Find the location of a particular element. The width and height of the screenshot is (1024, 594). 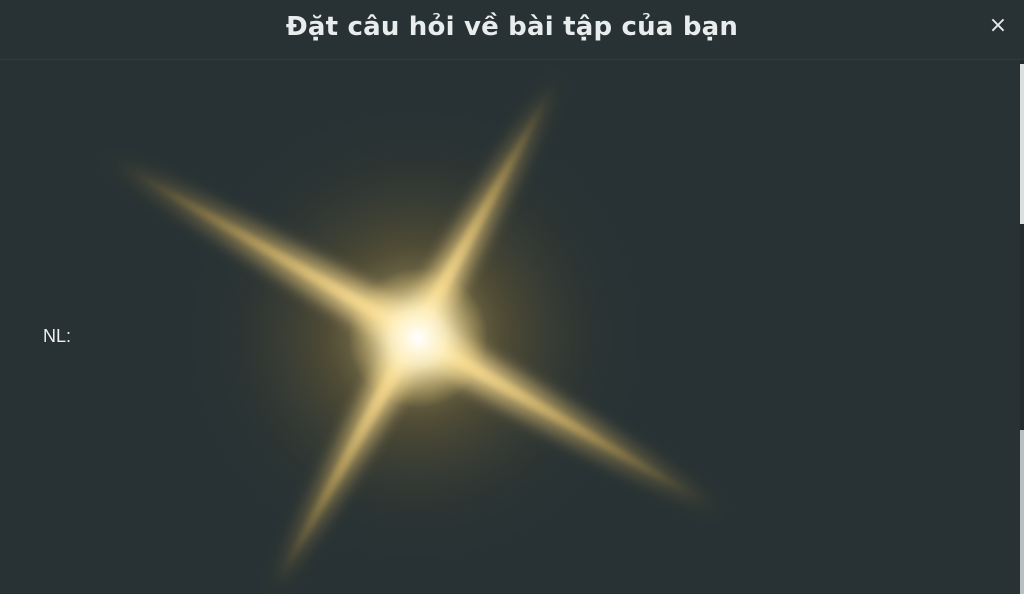

nl-label: NL: is located at coordinates (57, 336).